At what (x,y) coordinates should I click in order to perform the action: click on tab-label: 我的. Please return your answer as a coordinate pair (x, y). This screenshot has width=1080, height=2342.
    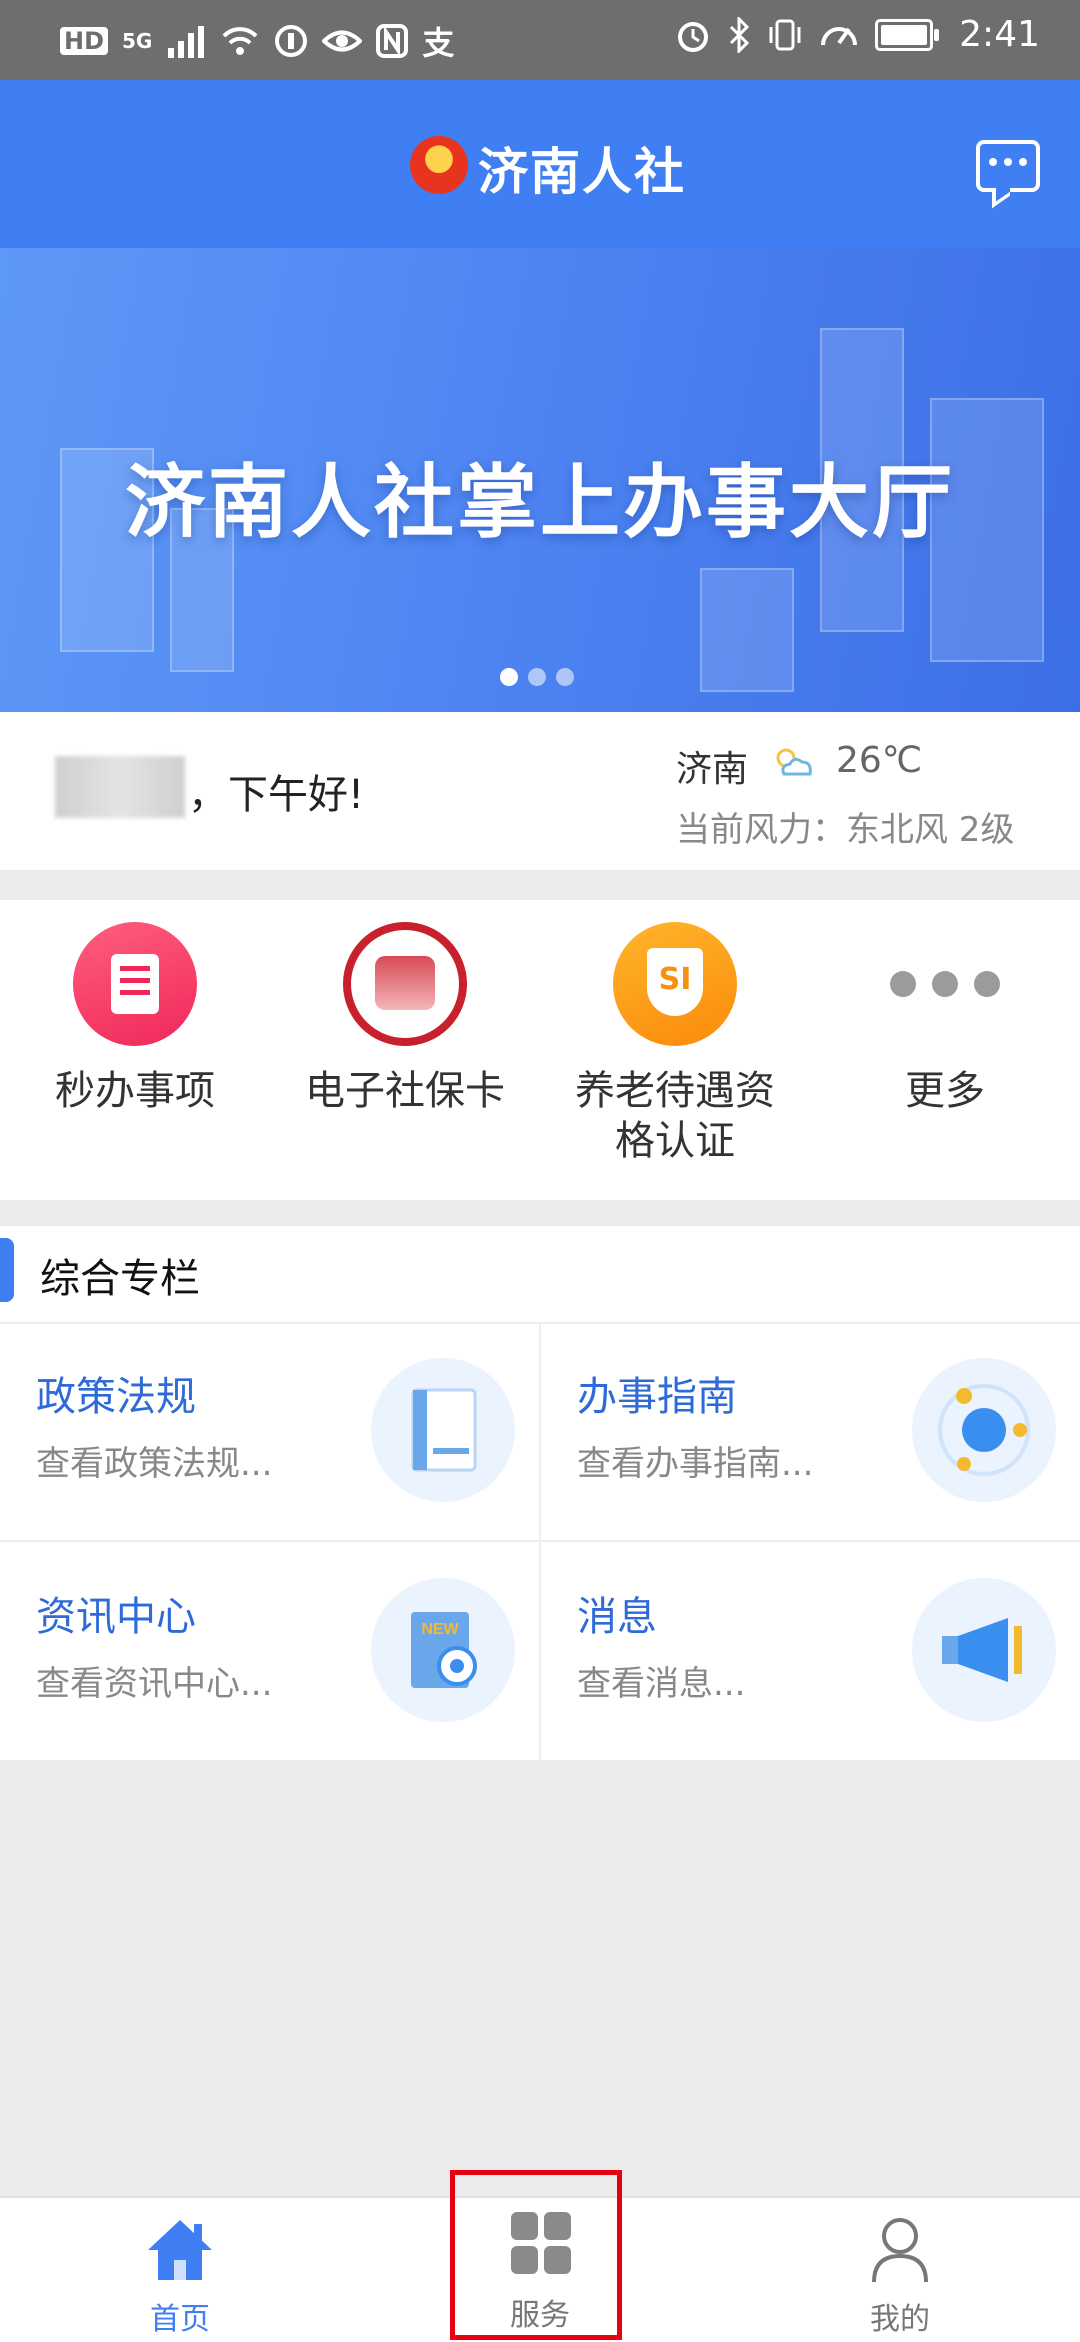
    Looking at the image, I should click on (900, 2319).